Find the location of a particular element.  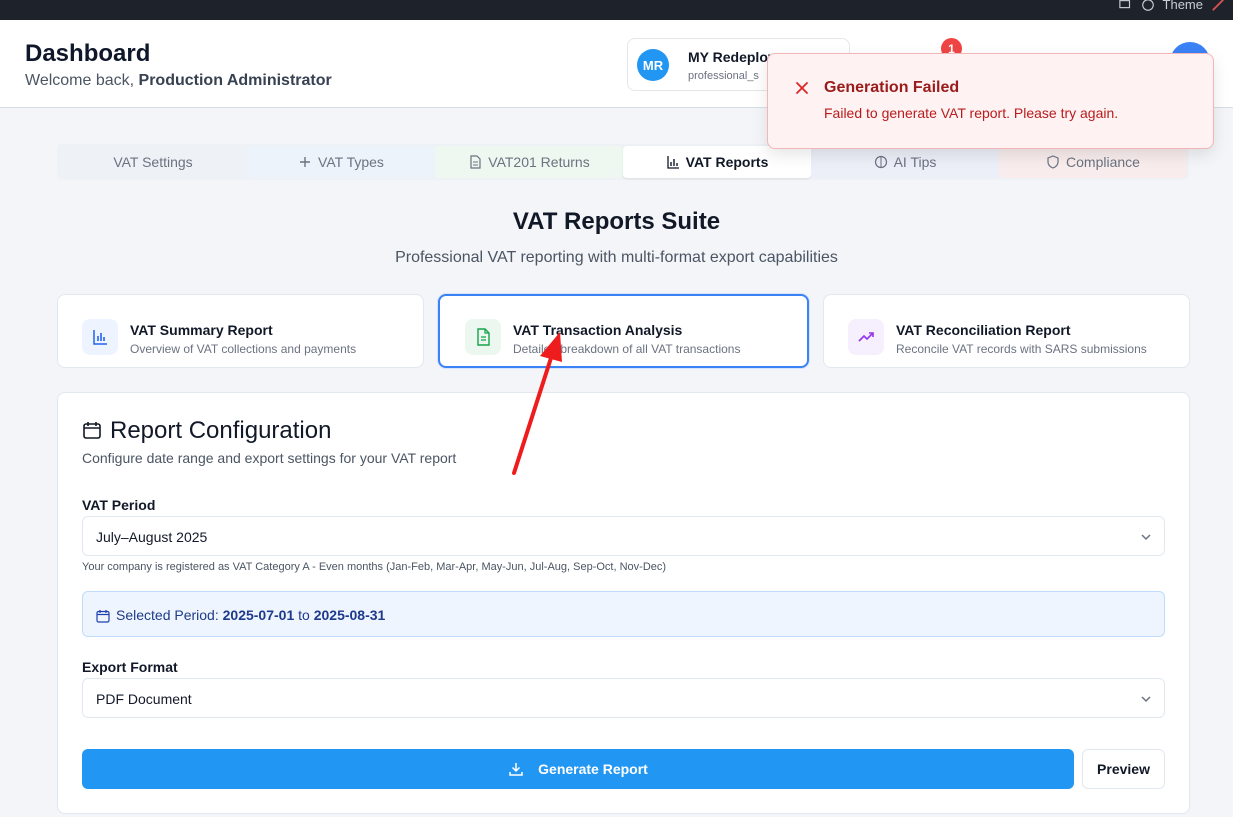

config-title: Report Configuration is located at coordinates (221, 430).